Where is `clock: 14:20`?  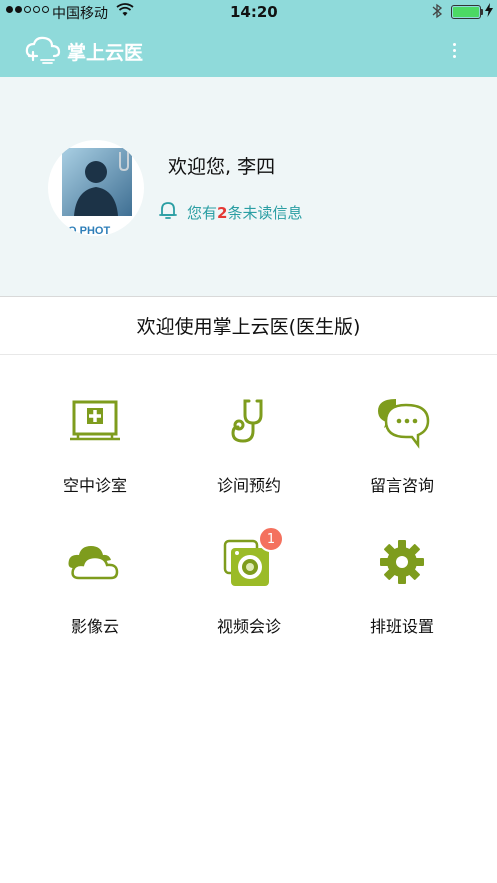 clock: 14:20 is located at coordinates (254, 12).